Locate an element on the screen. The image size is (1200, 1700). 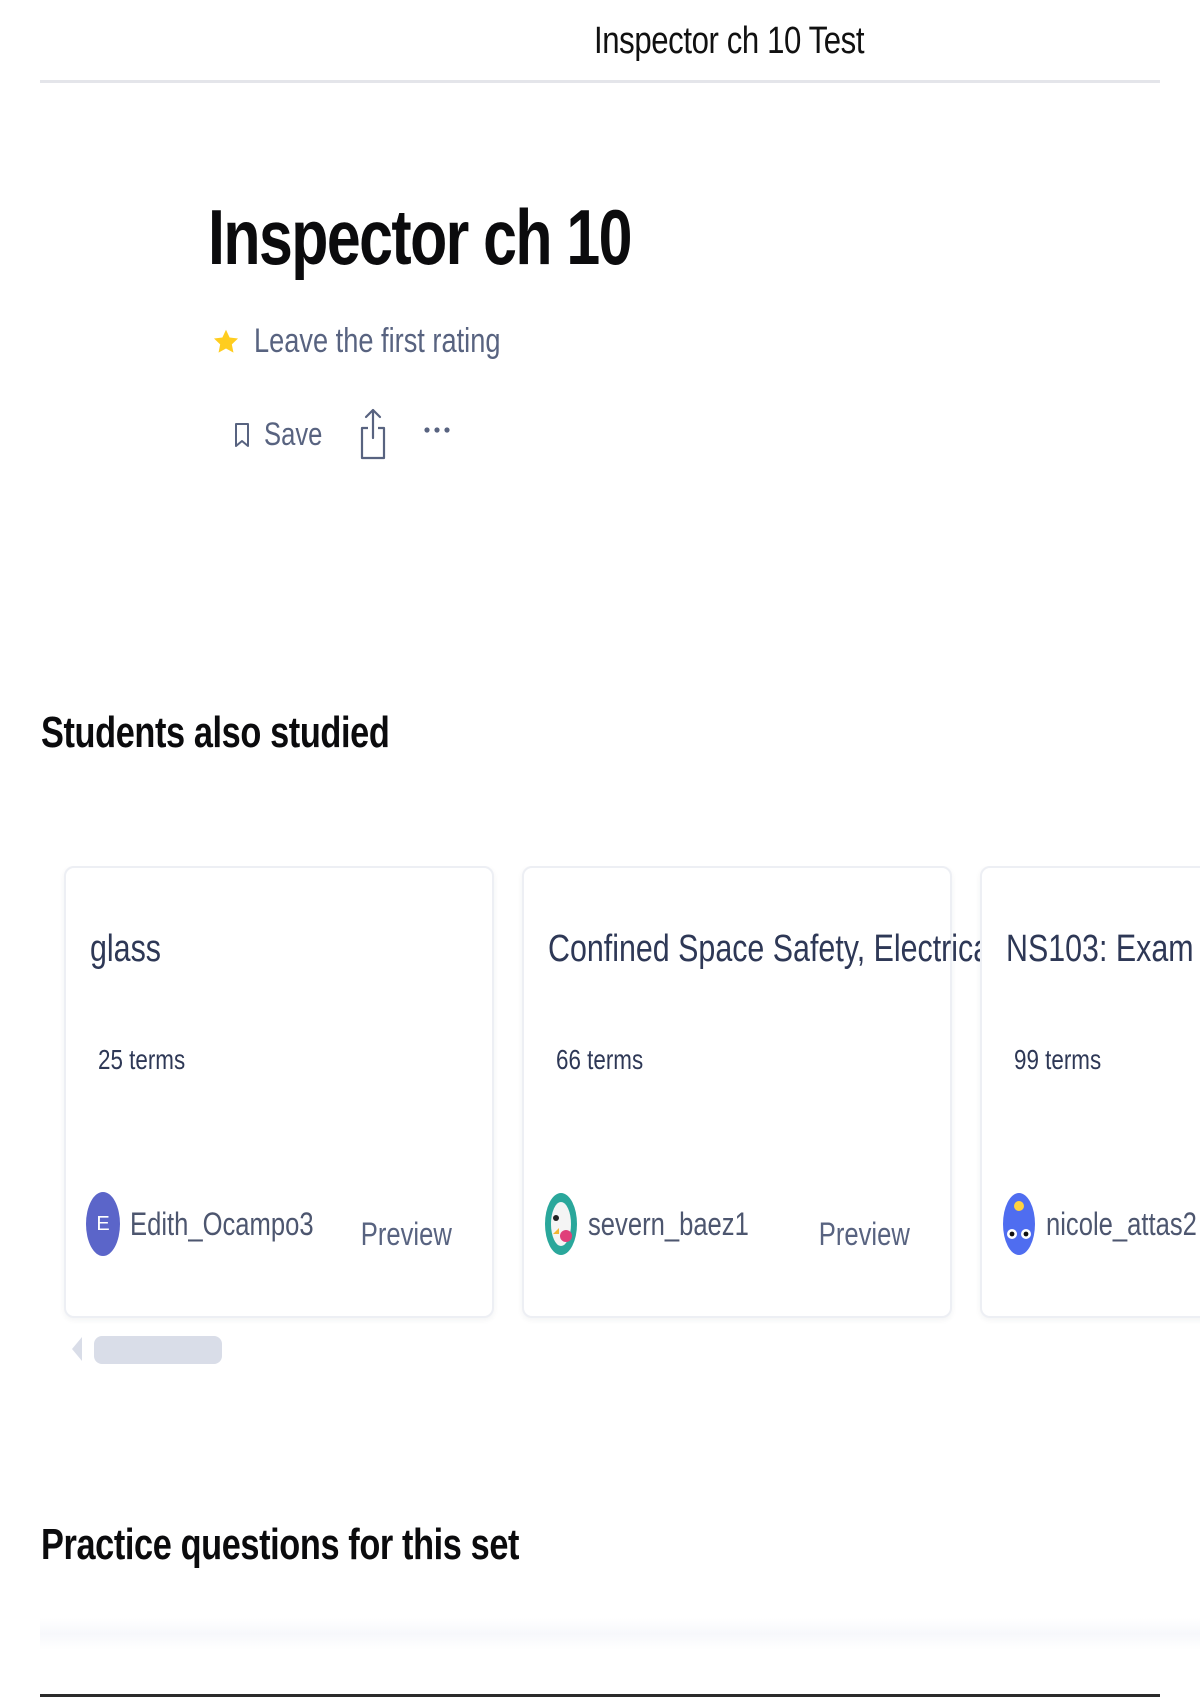
star-icon is located at coordinates (226, 341).